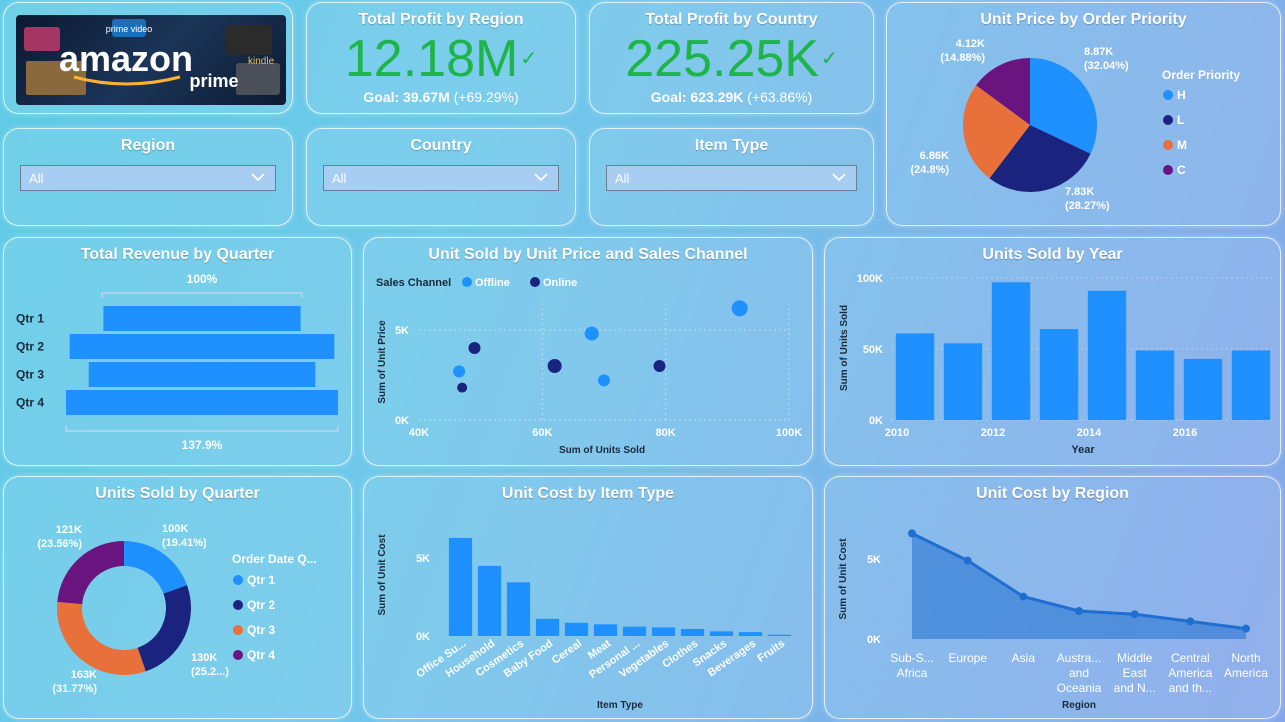 The image size is (1285, 722). I want to click on bar-year-2017, so click(1251, 385).